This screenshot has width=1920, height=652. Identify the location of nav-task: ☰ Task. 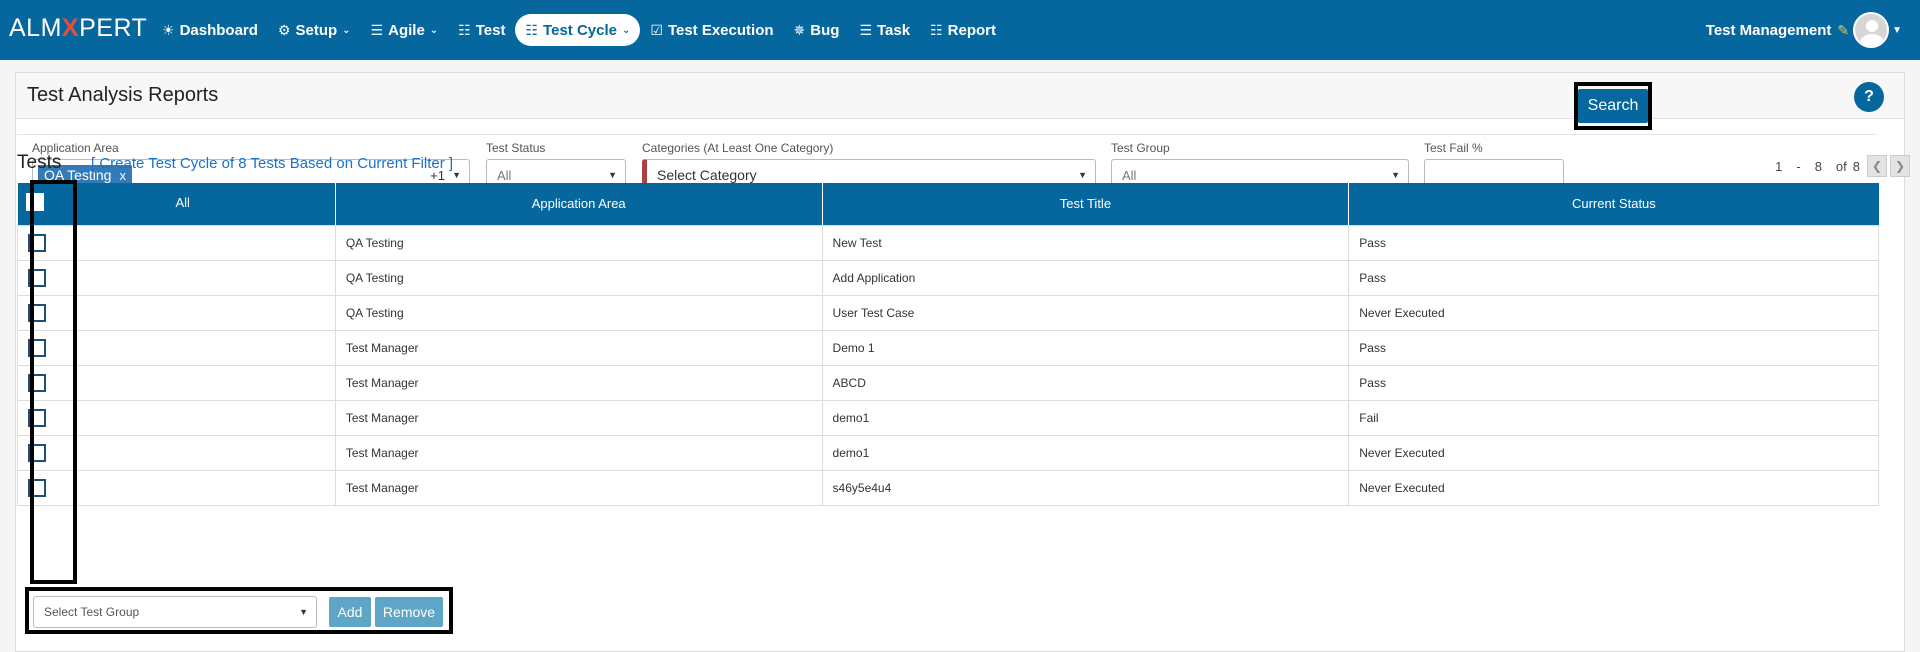
(884, 30).